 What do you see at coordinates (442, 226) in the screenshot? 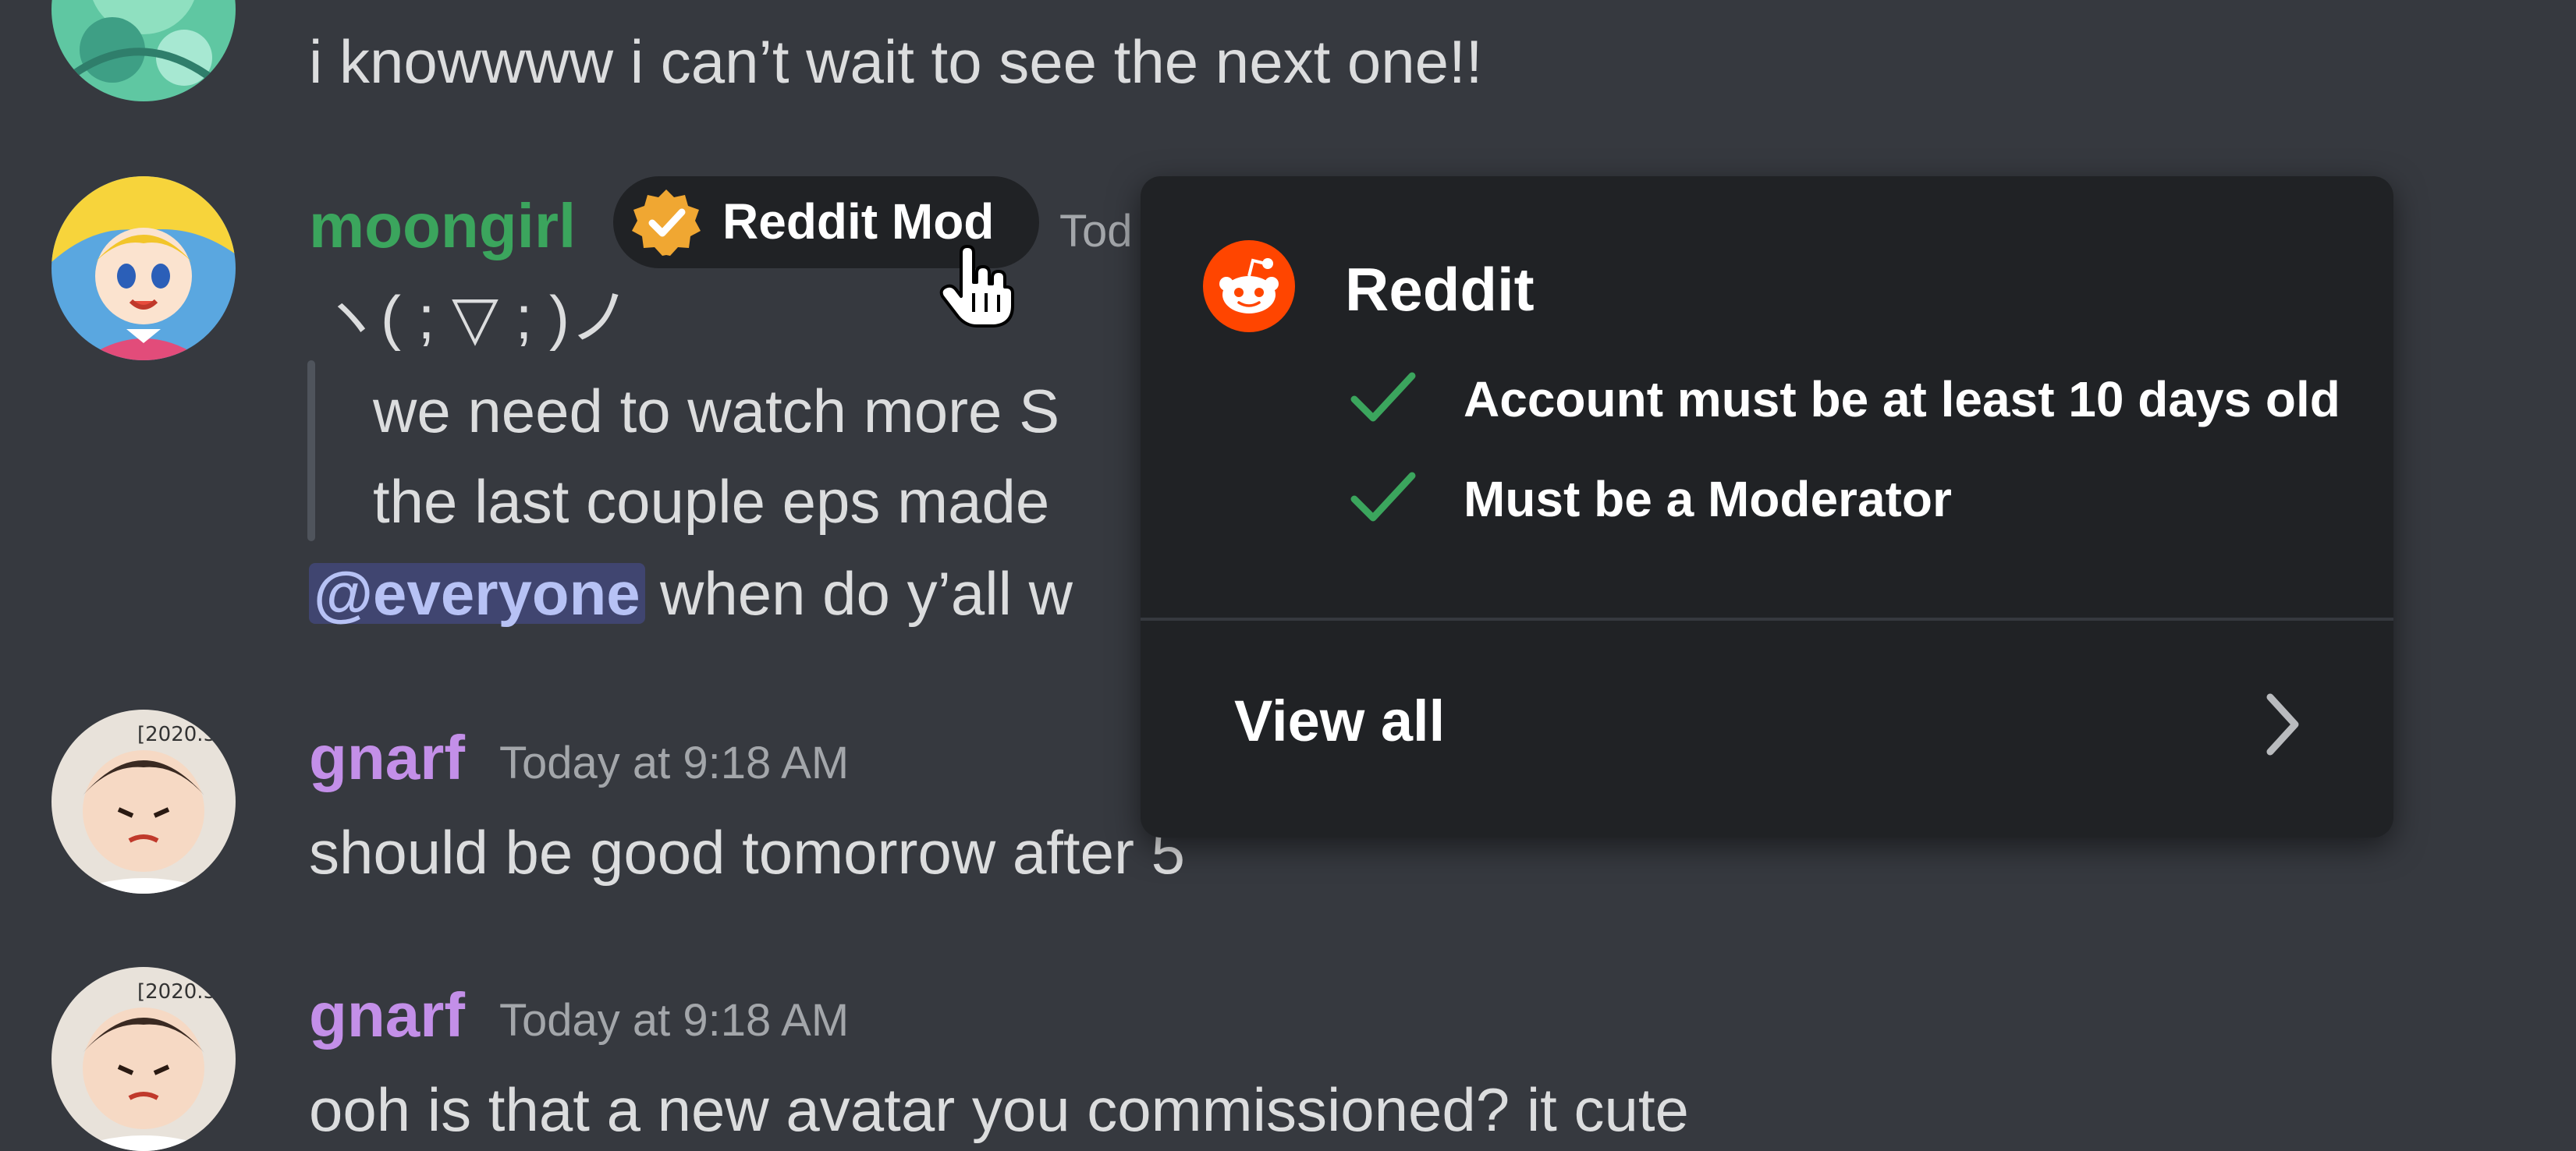
I see `username: moongirl` at bounding box center [442, 226].